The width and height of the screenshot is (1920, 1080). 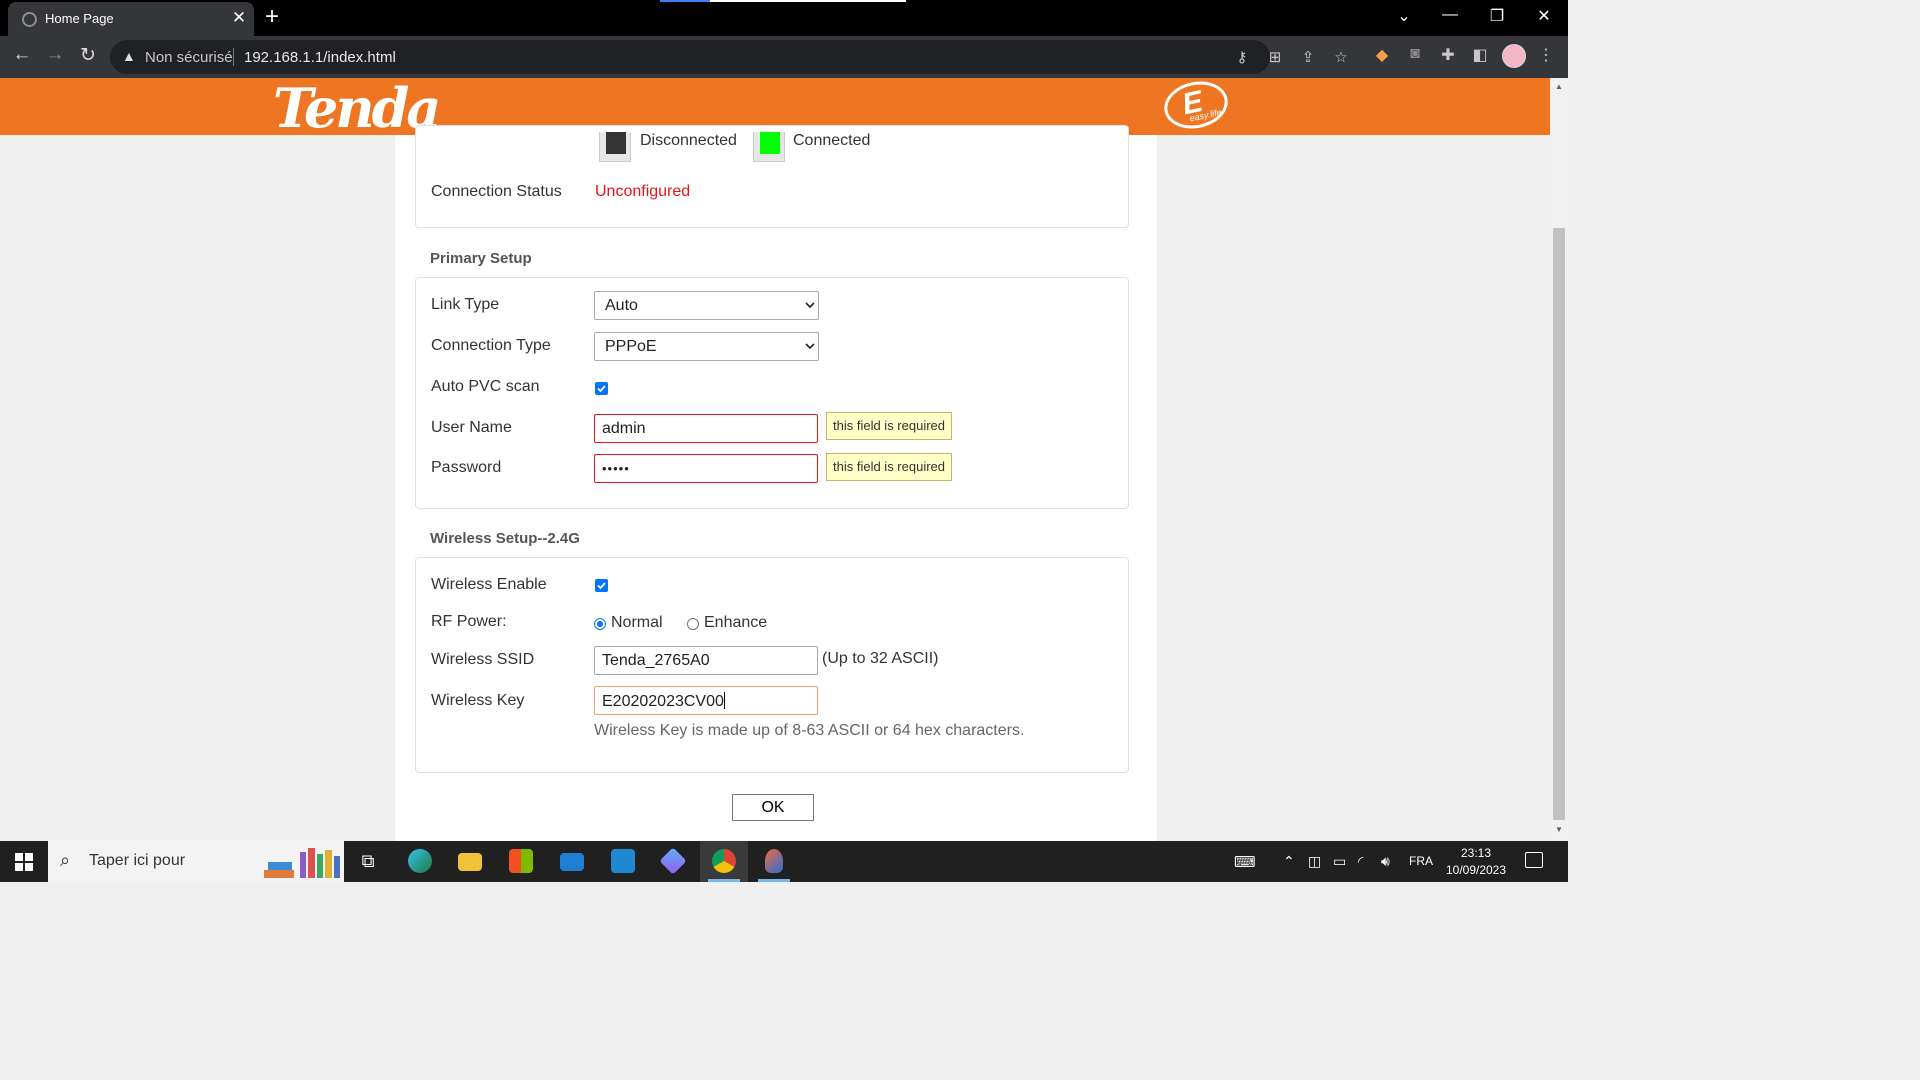 I want to click on ssid-label: Wireless SSID, so click(x=483, y=659).